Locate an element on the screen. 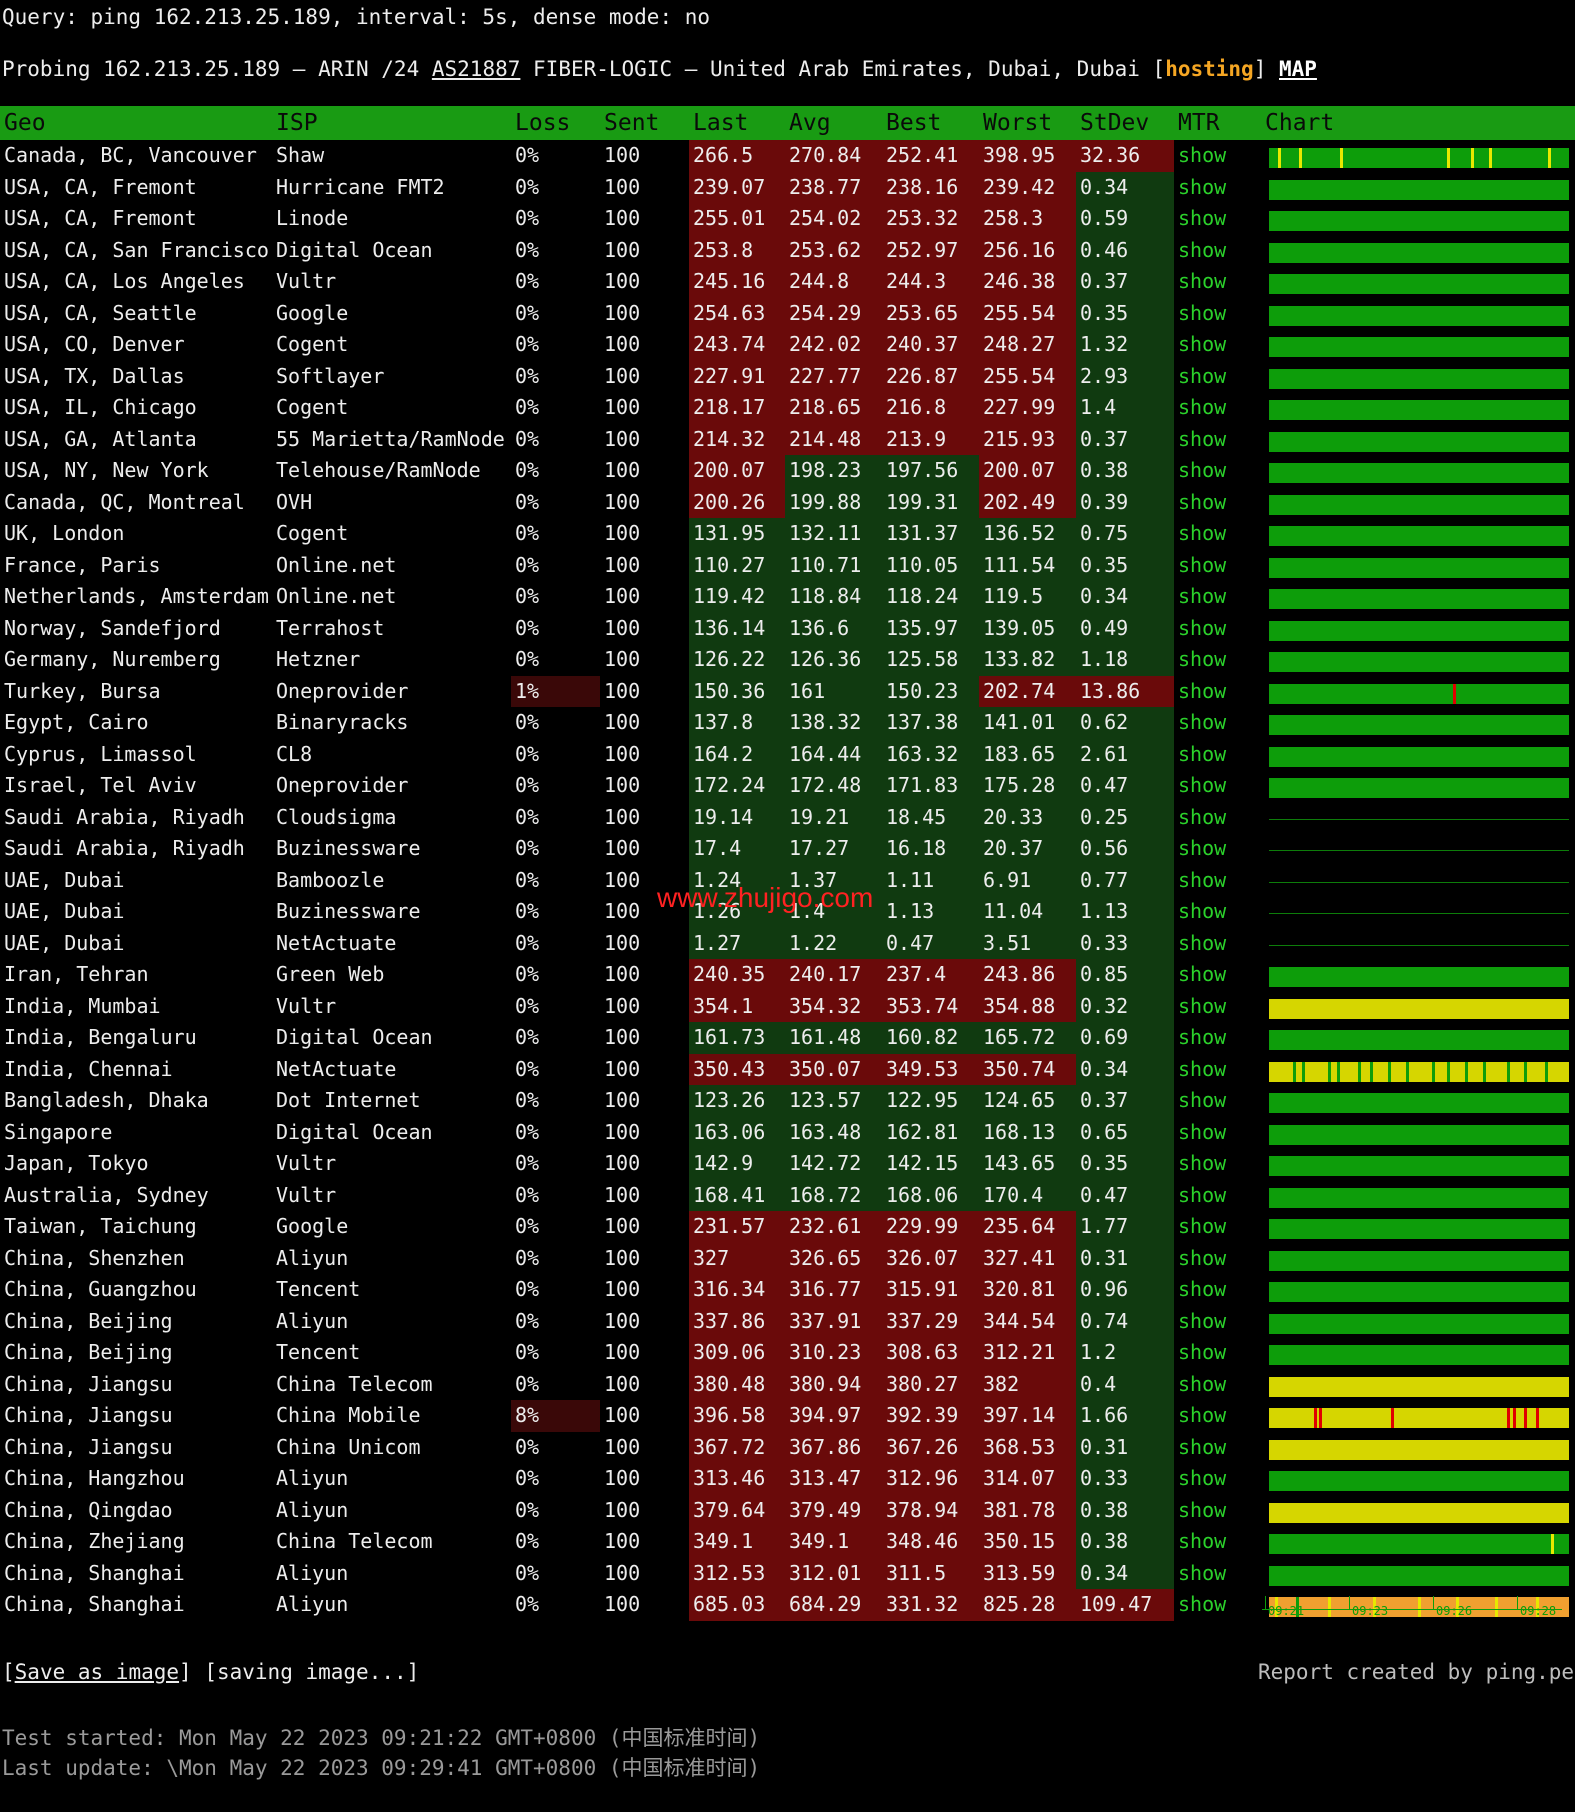 This screenshot has width=1575, height=1812. stdev-cell: 0.47 is located at coordinates (1125, 1195).